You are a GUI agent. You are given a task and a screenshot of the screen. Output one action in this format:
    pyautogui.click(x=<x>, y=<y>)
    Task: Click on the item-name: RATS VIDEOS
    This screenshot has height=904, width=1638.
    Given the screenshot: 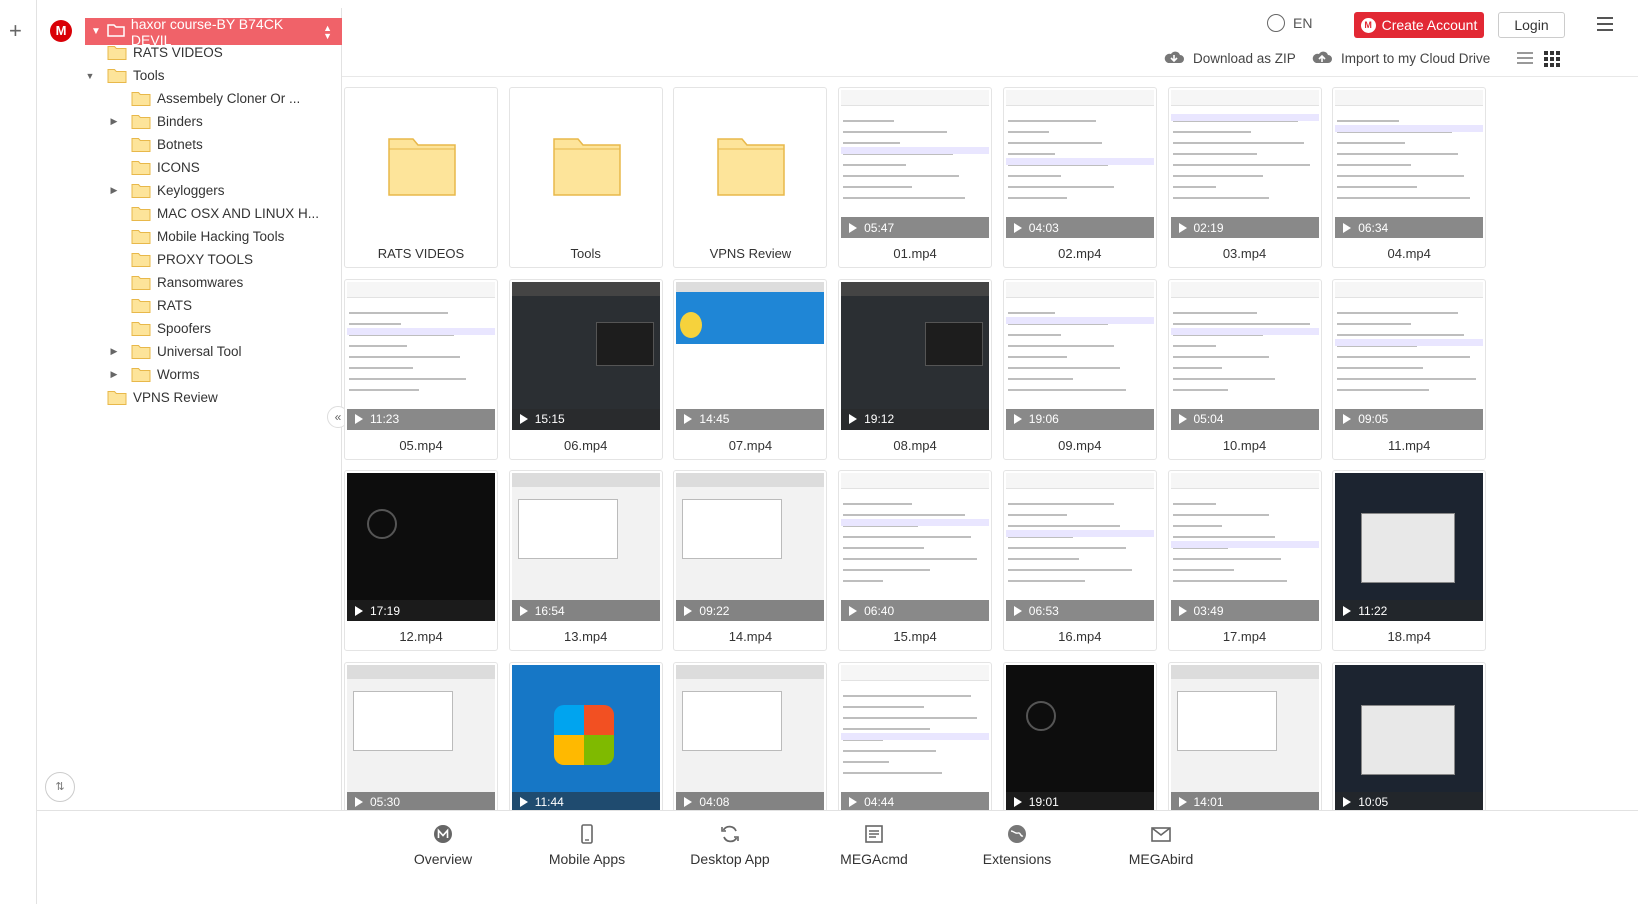 What is the action you would take?
    pyautogui.click(x=421, y=253)
    